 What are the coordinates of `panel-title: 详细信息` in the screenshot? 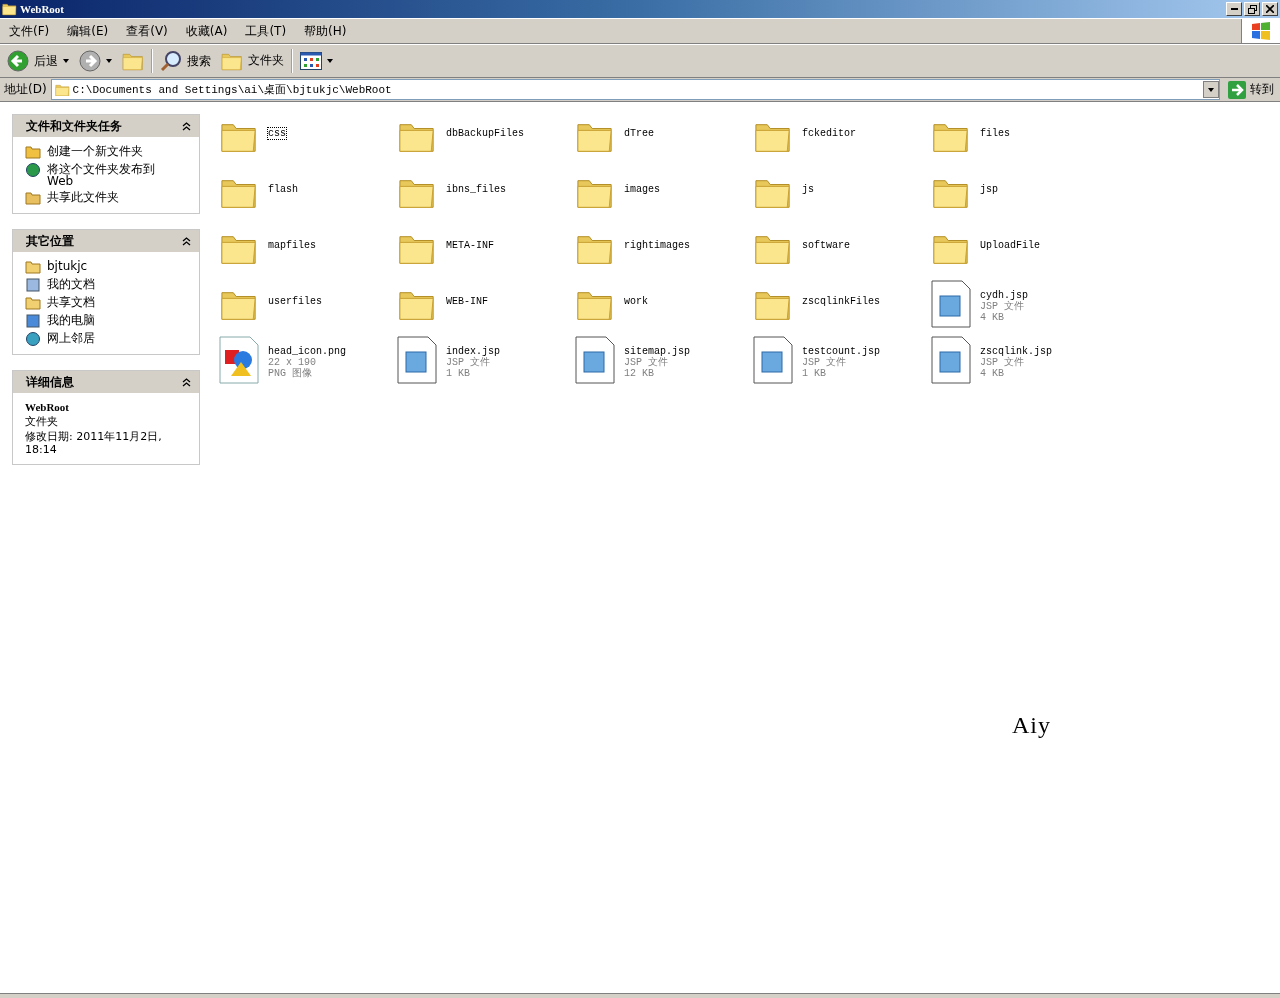 It's located at (50, 382).